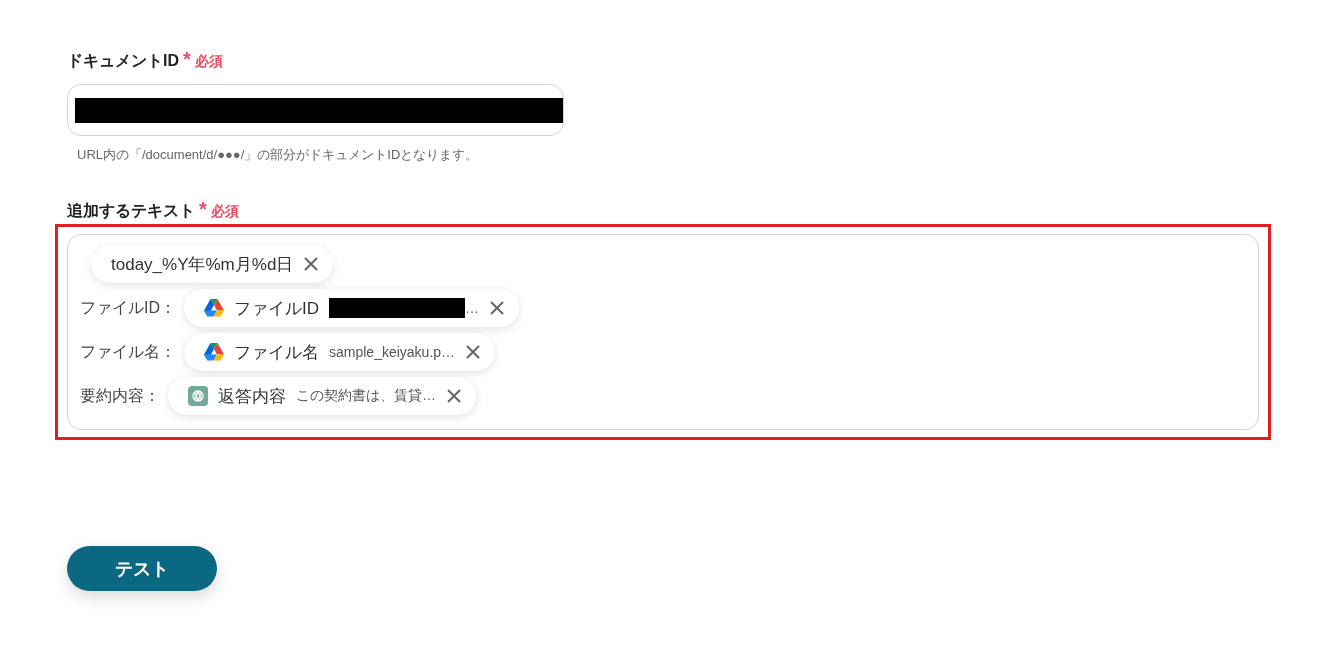 The width and height of the screenshot is (1323, 658). What do you see at coordinates (198, 396) in the screenshot?
I see `chat-logo-icon` at bounding box center [198, 396].